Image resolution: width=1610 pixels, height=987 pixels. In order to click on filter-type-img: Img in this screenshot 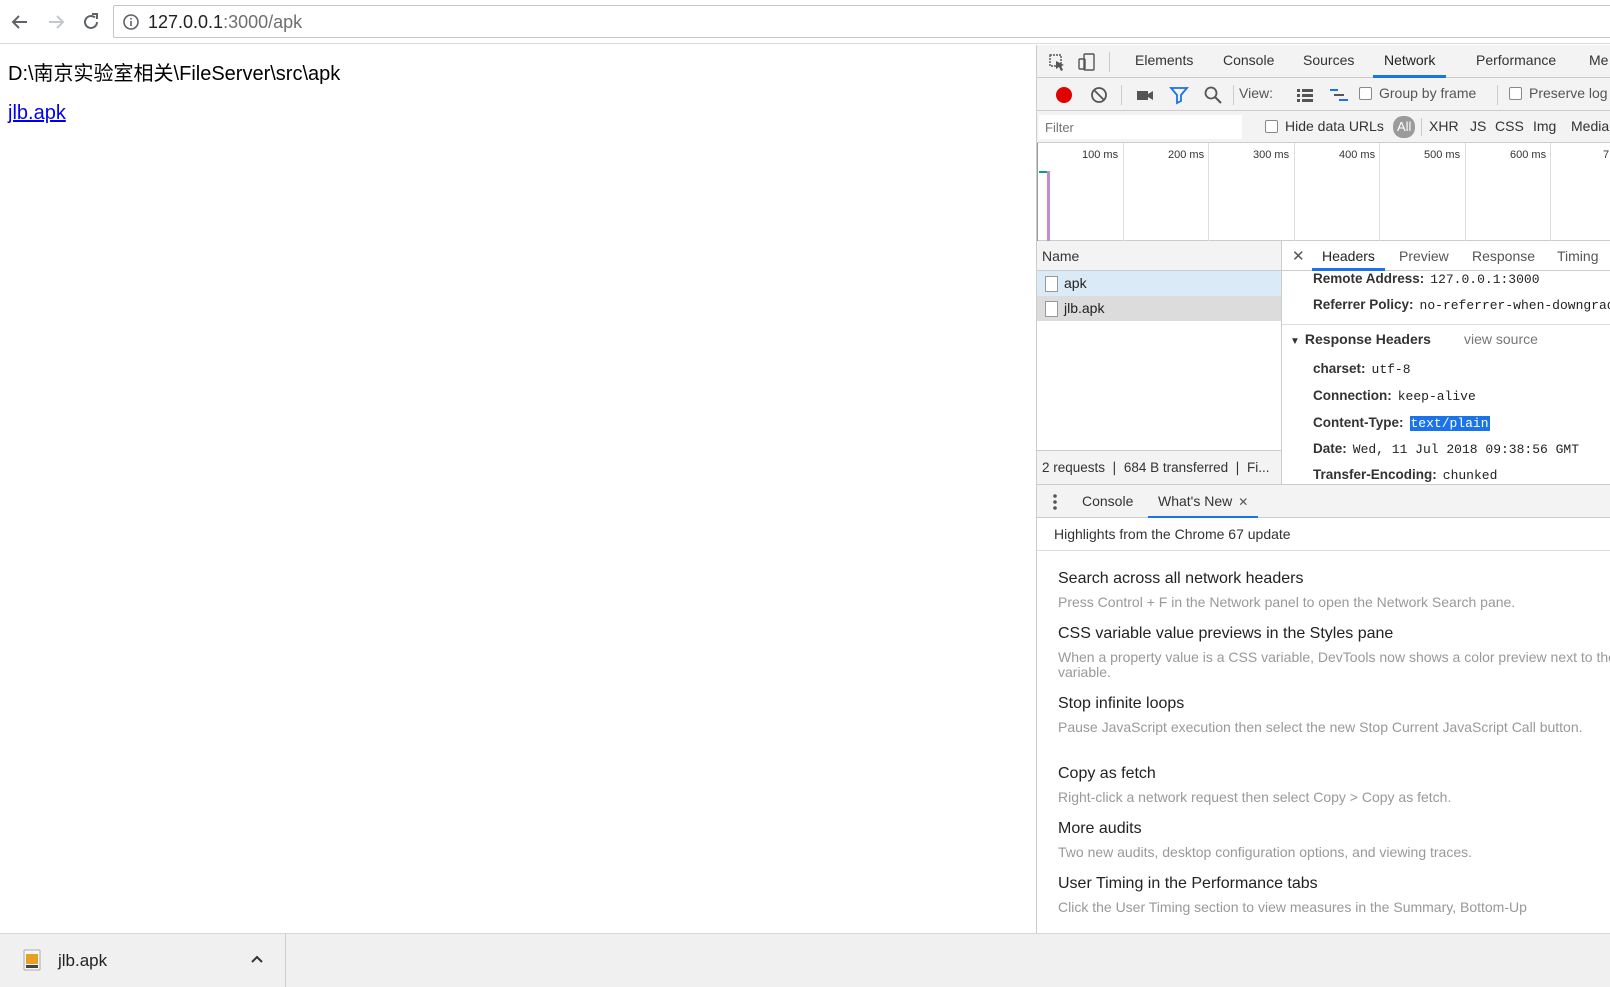, I will do `click(1544, 126)`.